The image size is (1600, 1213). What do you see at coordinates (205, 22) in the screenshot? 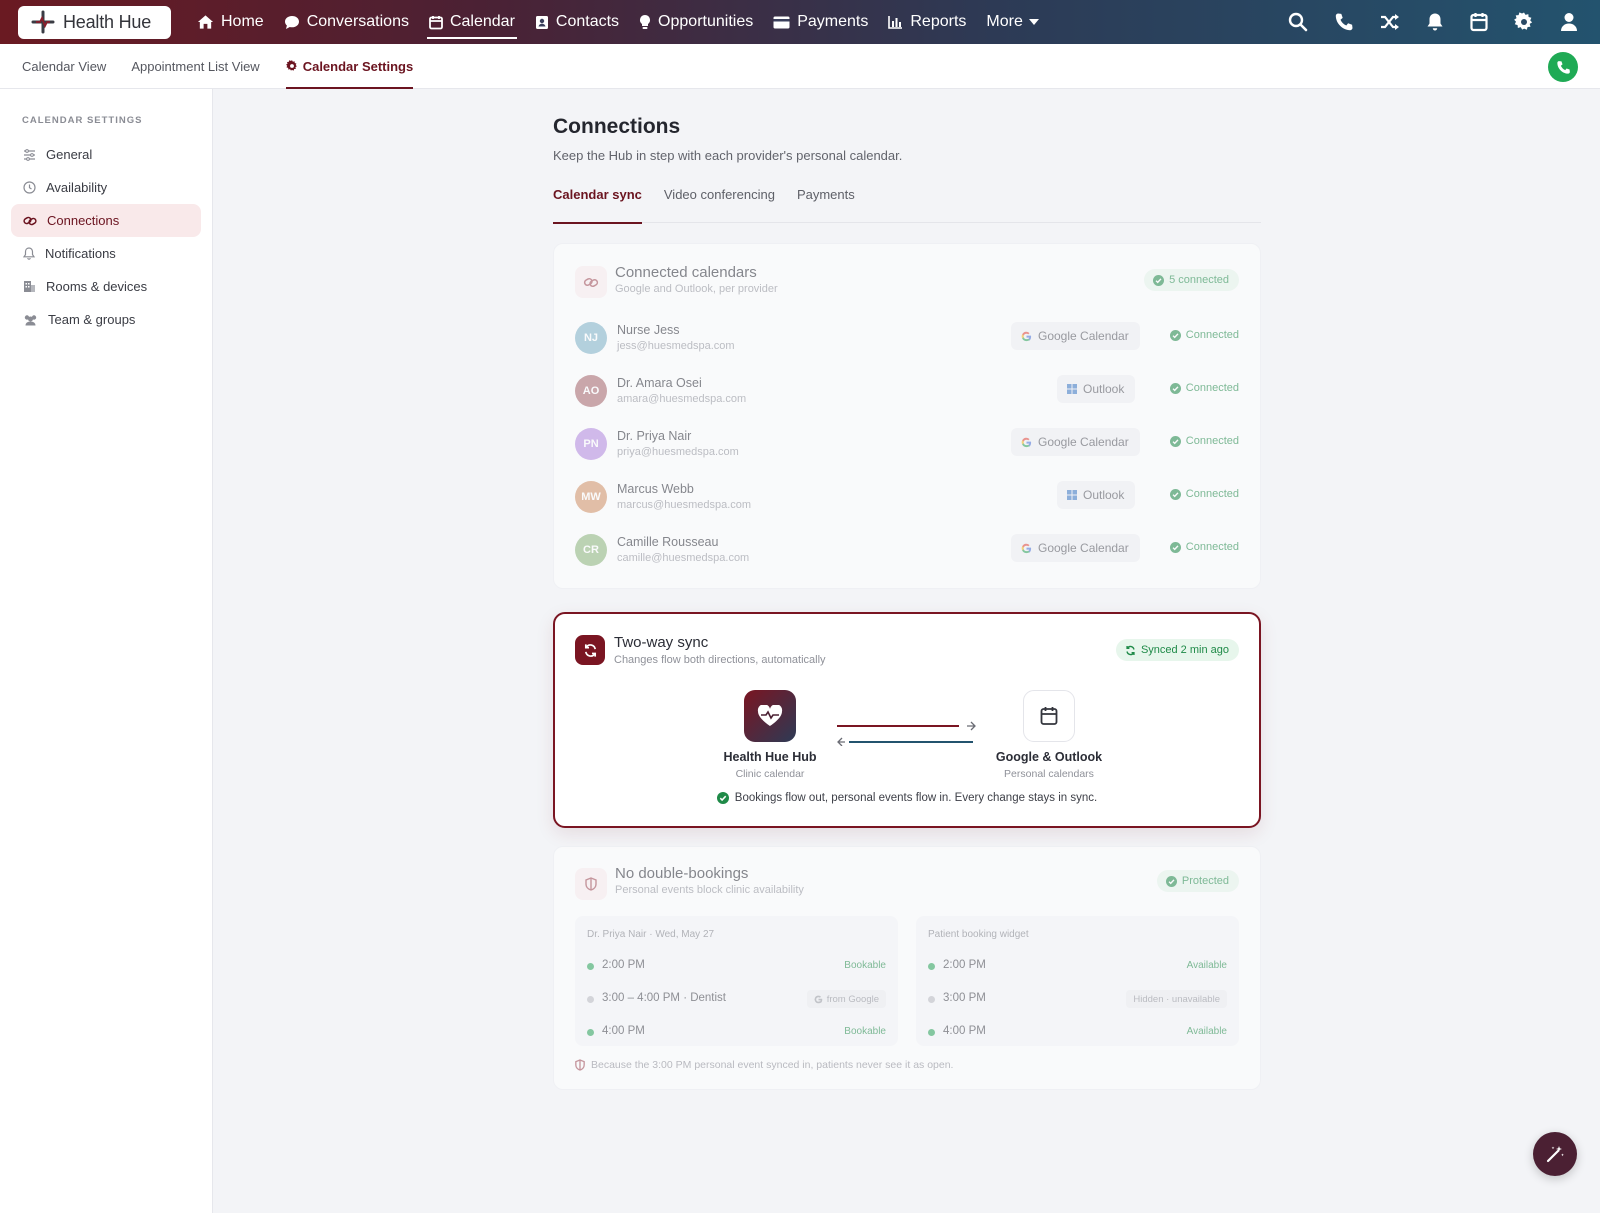
I see `home-icon` at bounding box center [205, 22].